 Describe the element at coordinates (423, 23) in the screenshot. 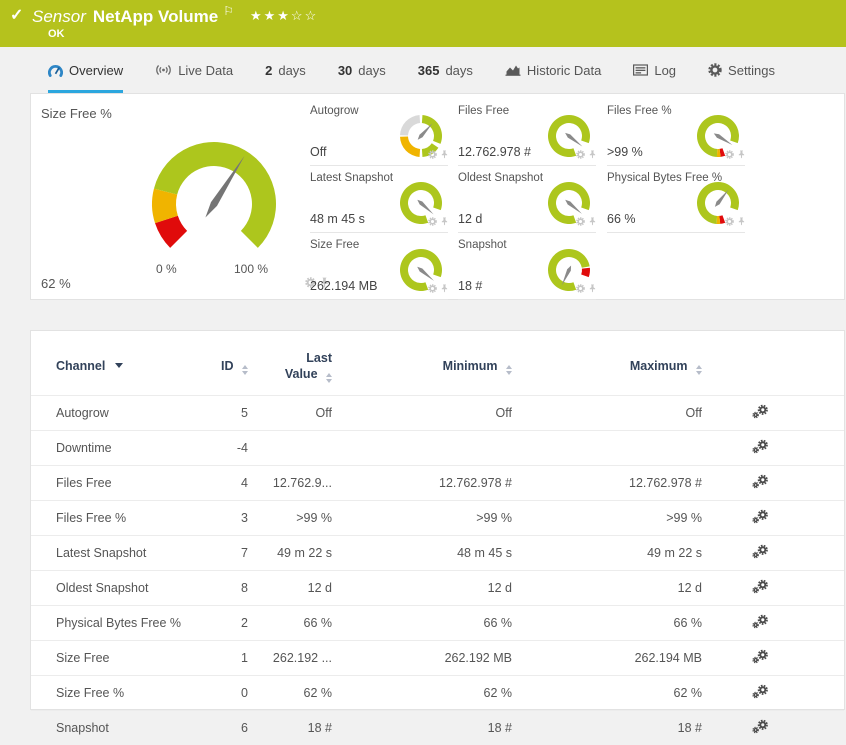

I see `sensor-header: ✓ Sensor NetApp Volume ⚐ ★★★☆☆ OK` at that location.